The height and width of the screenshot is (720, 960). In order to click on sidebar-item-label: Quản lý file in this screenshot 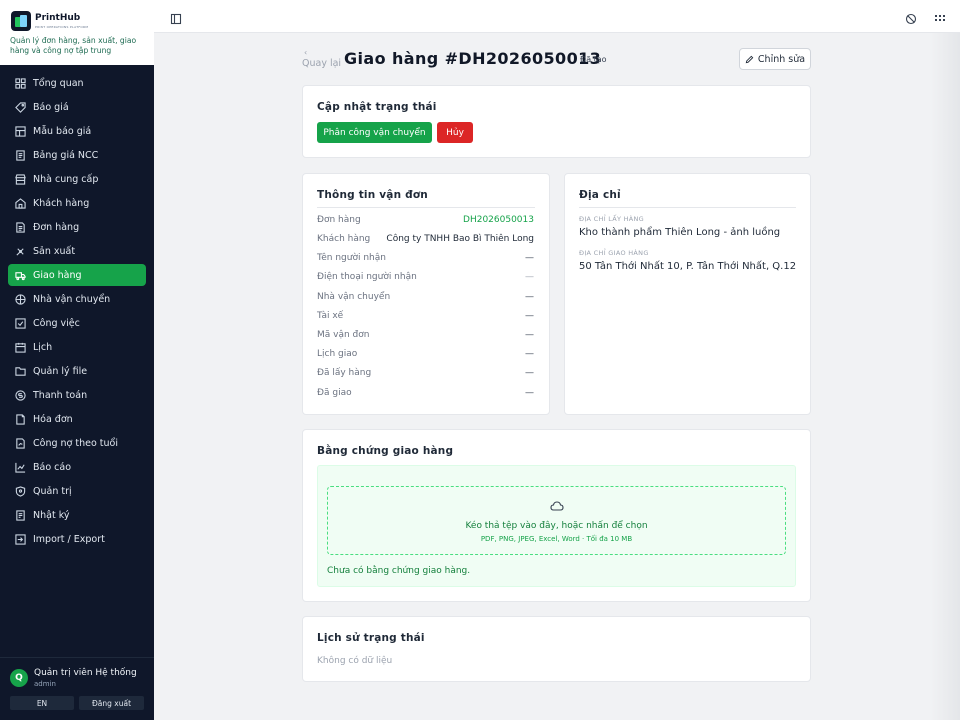, I will do `click(60, 371)`.